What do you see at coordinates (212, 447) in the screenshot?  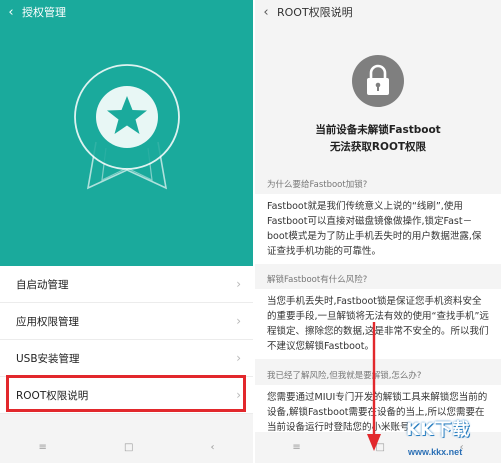 I see `back-nav-icon: ‹` at bounding box center [212, 447].